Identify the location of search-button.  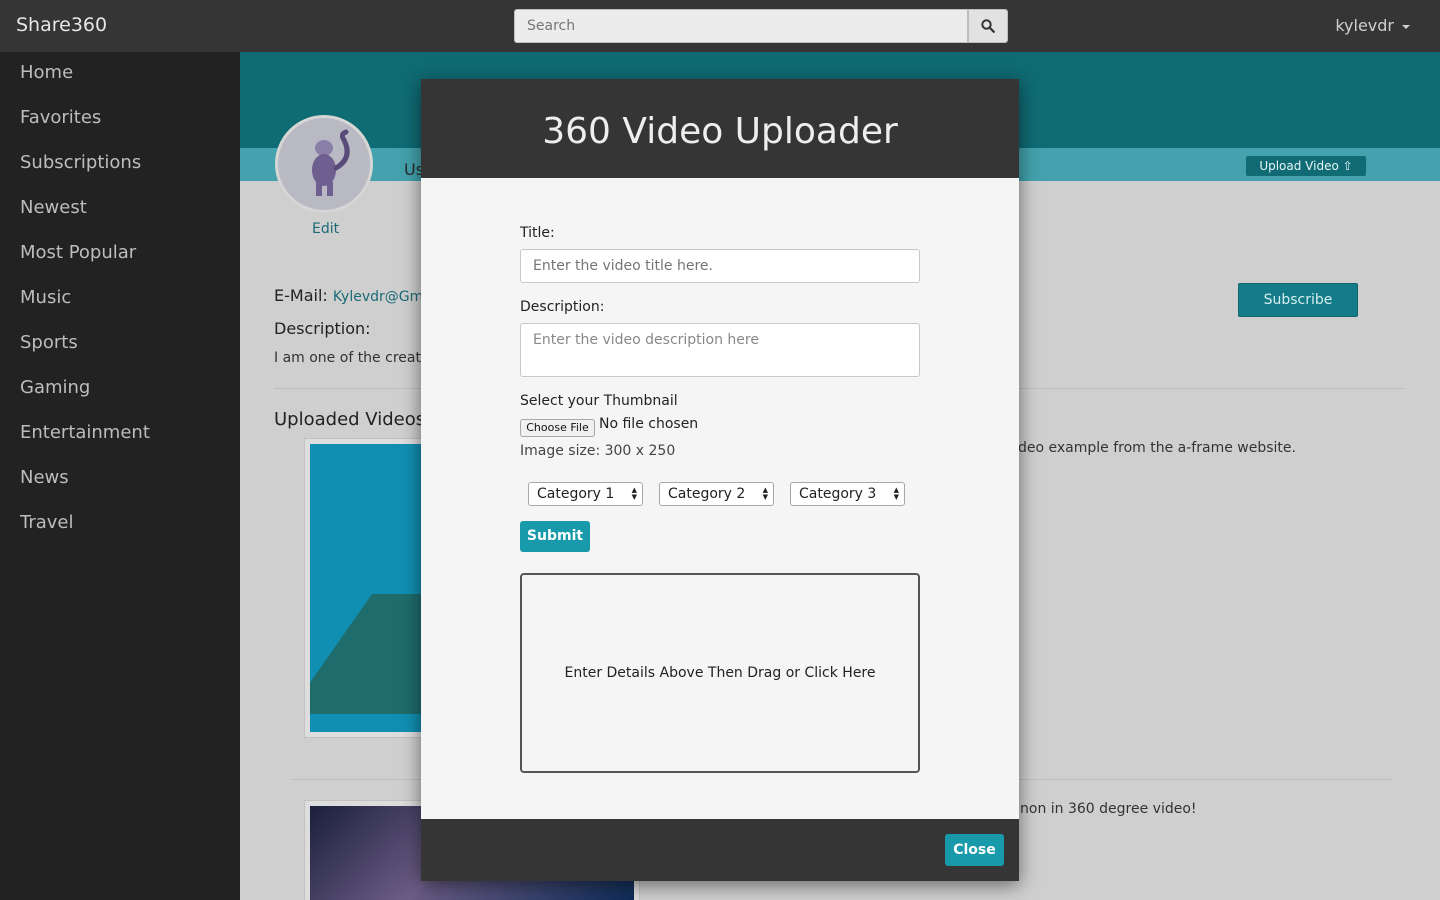
(988, 26).